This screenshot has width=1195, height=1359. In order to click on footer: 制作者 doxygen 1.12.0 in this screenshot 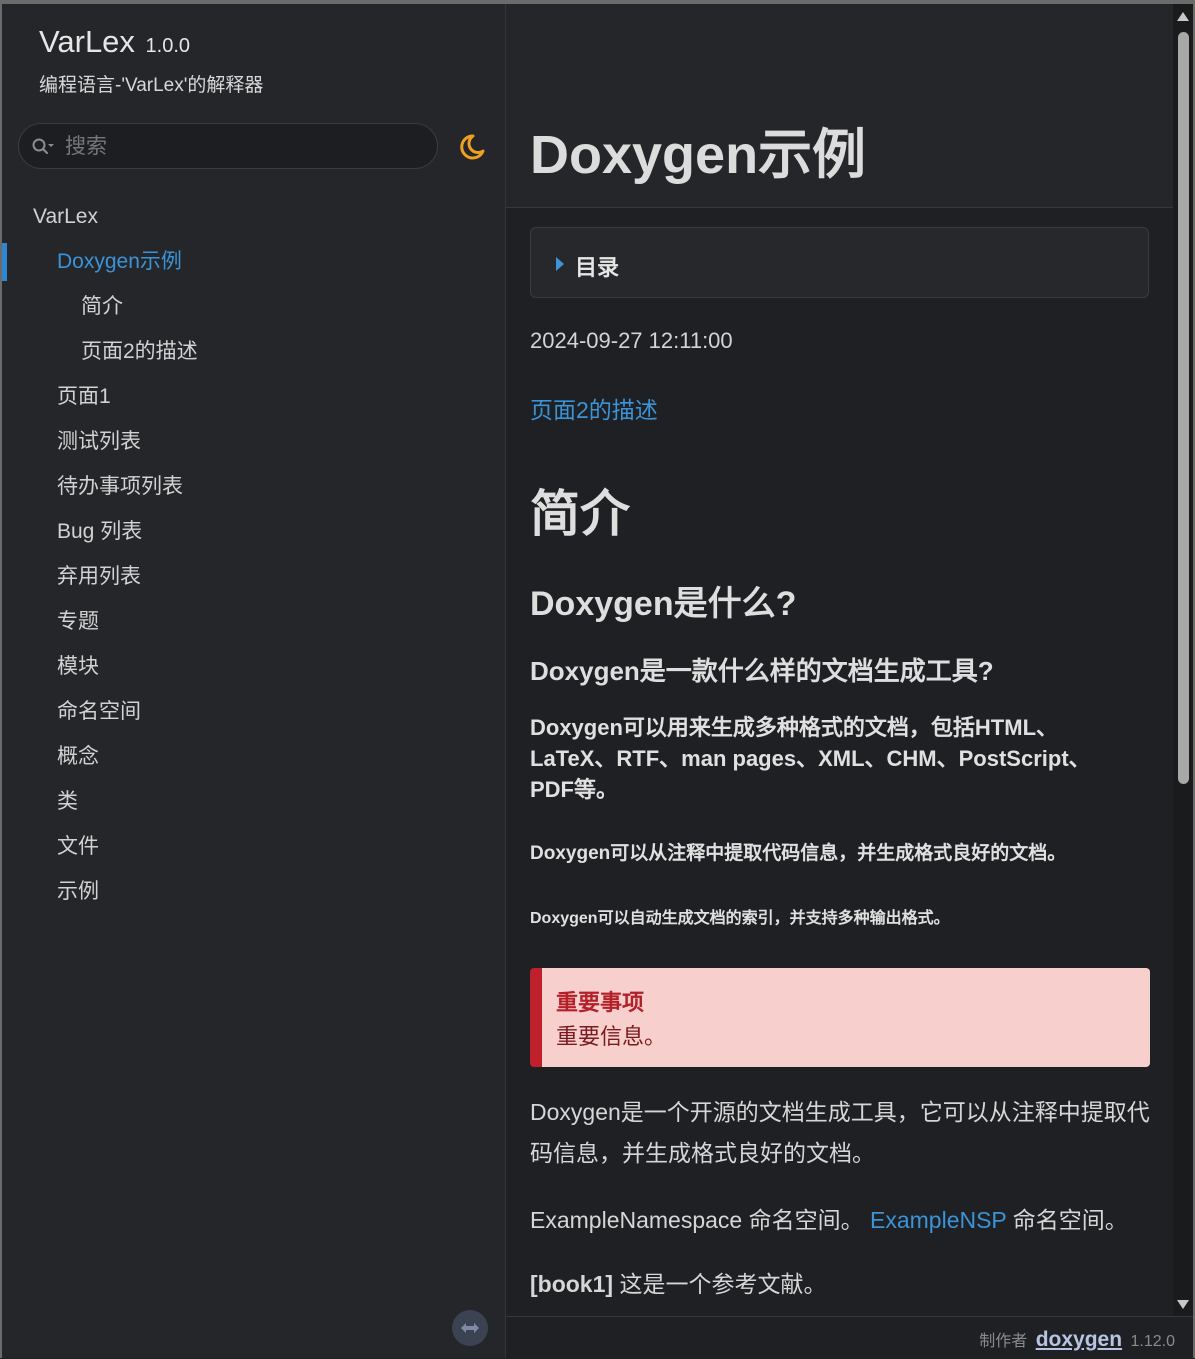, I will do `click(849, 1337)`.